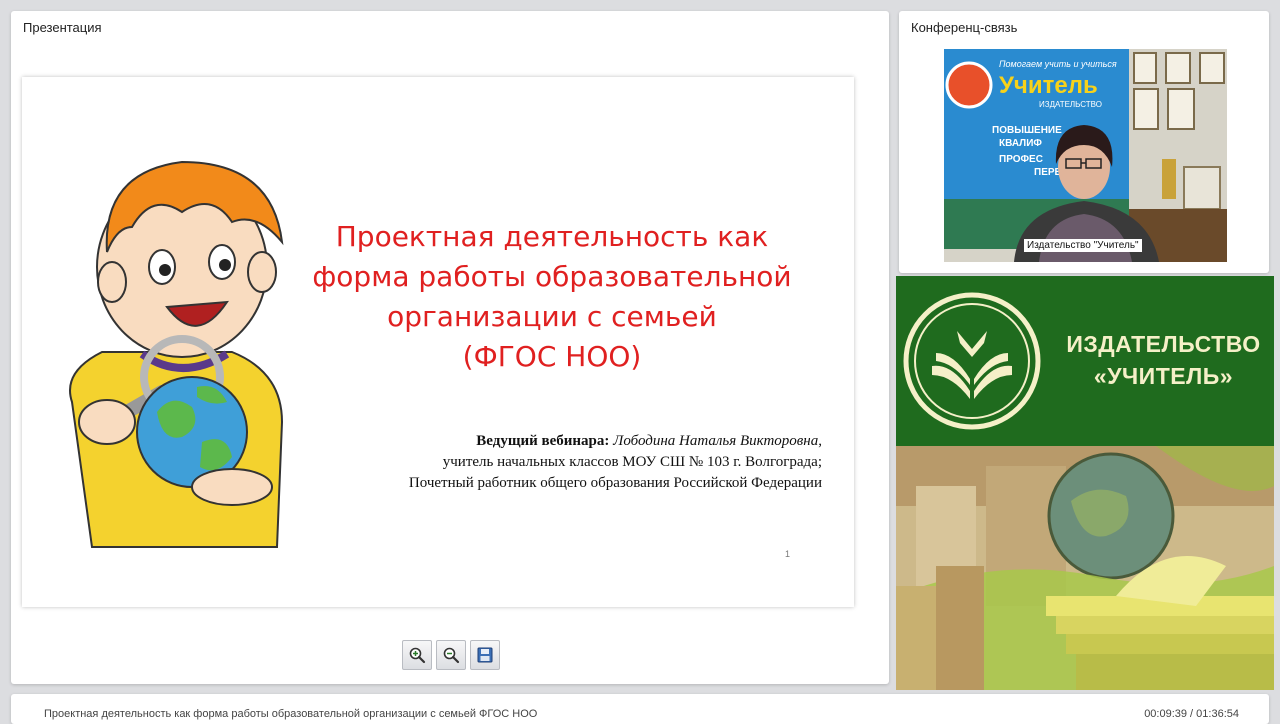 This screenshot has height=724, width=1280. I want to click on backdrop-logo-sub: ИЗДАТЕЛЬСТВО, so click(1070, 104).